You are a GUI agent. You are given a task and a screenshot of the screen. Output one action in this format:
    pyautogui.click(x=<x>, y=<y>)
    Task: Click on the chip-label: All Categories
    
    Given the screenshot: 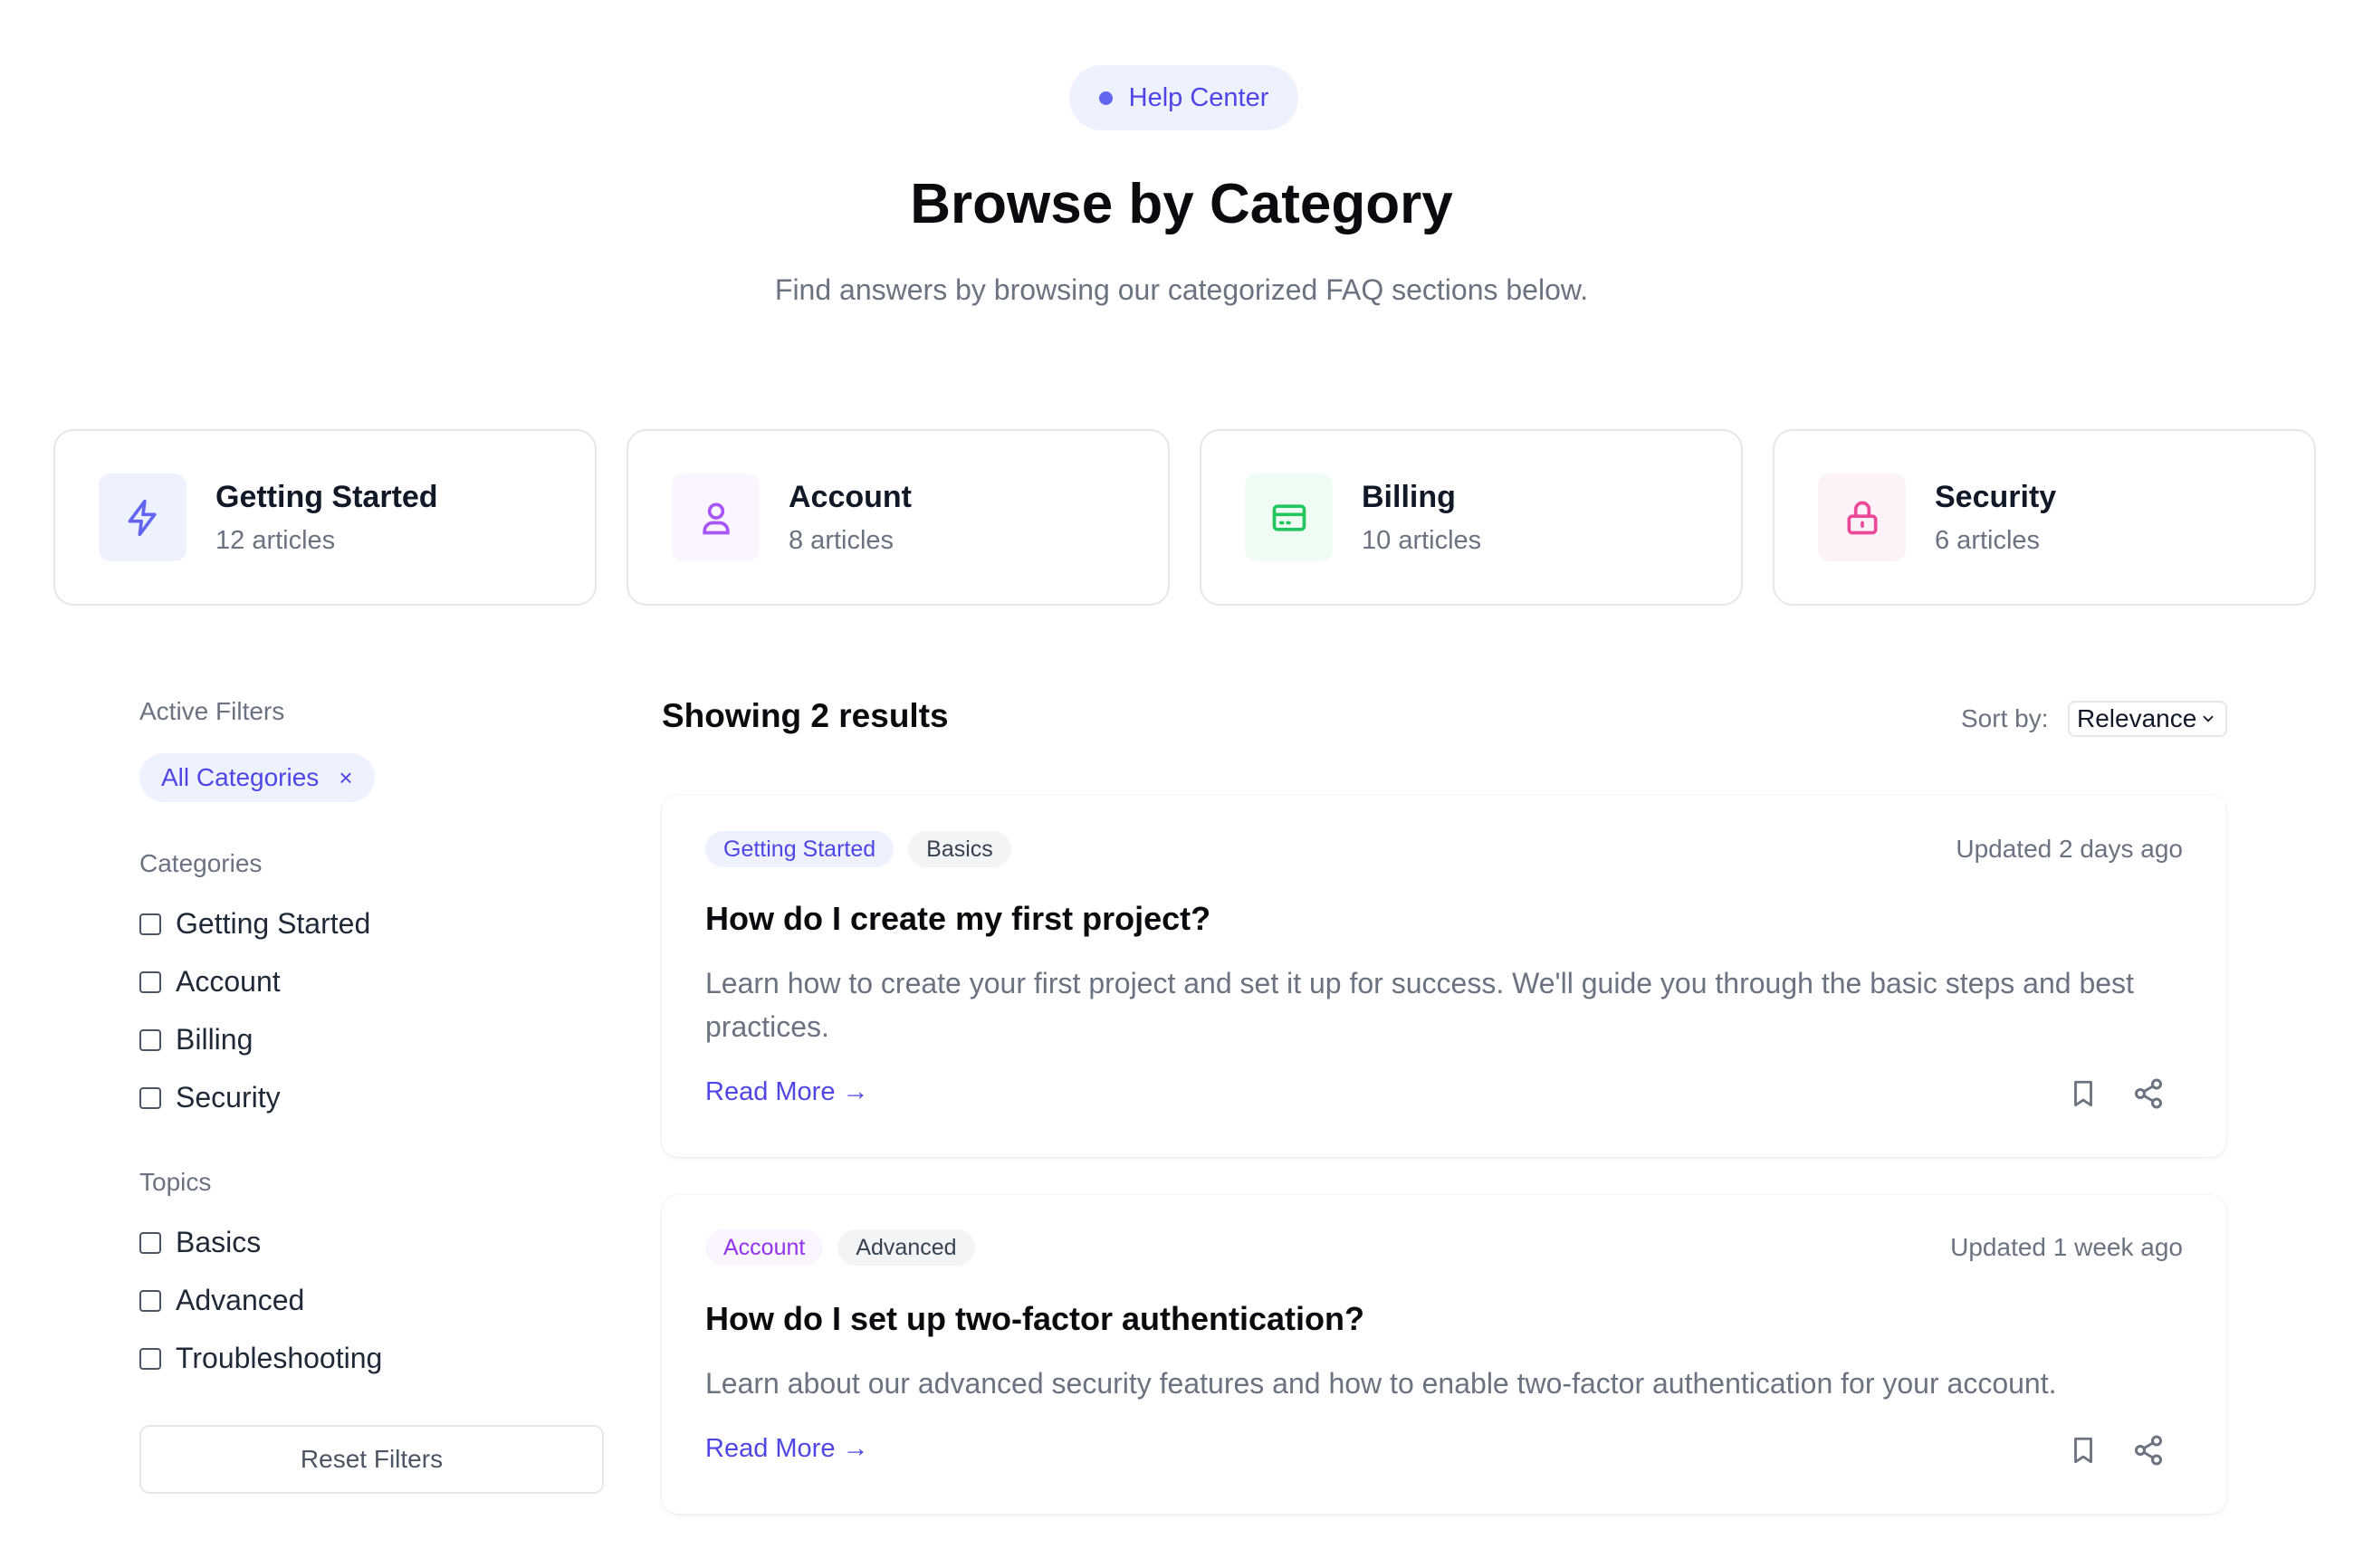 What is the action you would take?
    pyautogui.click(x=241, y=777)
    